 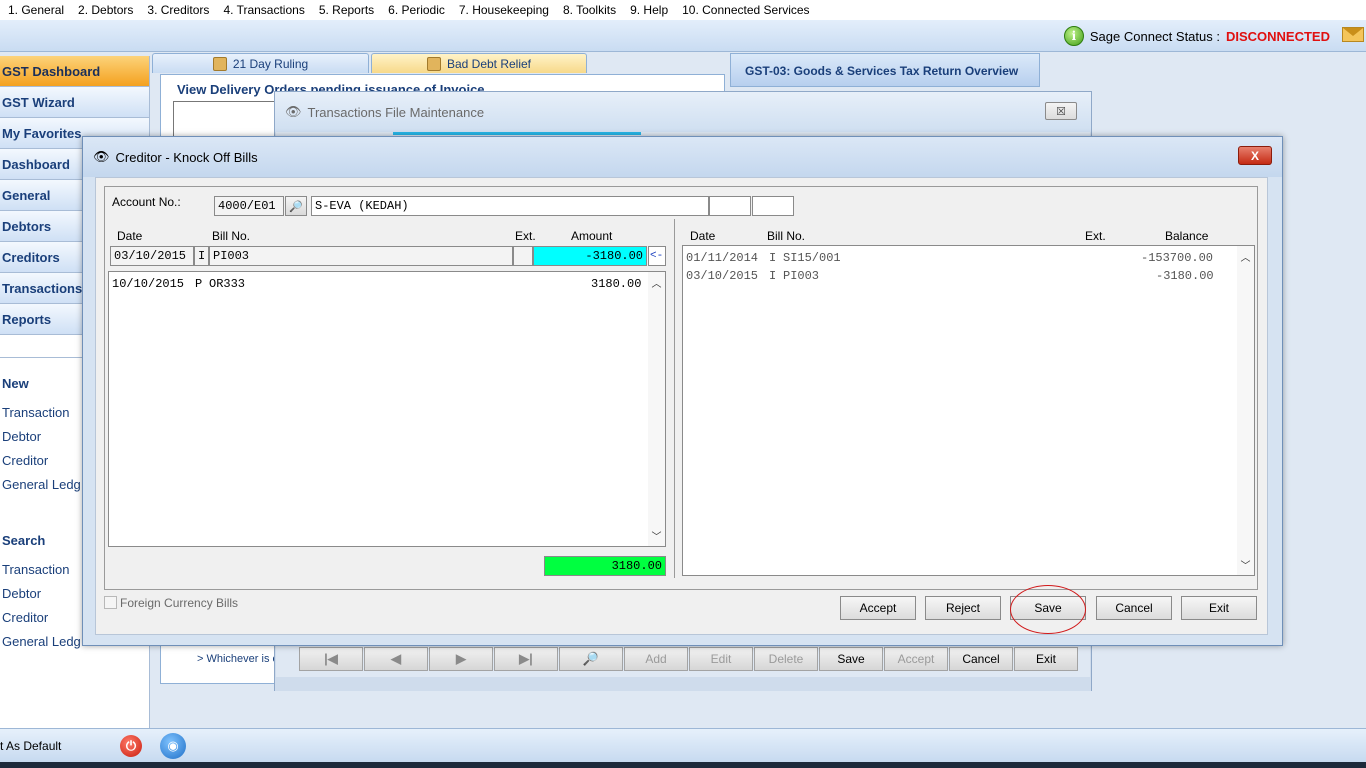 I want to click on accept-button: Accept, so click(x=878, y=608).